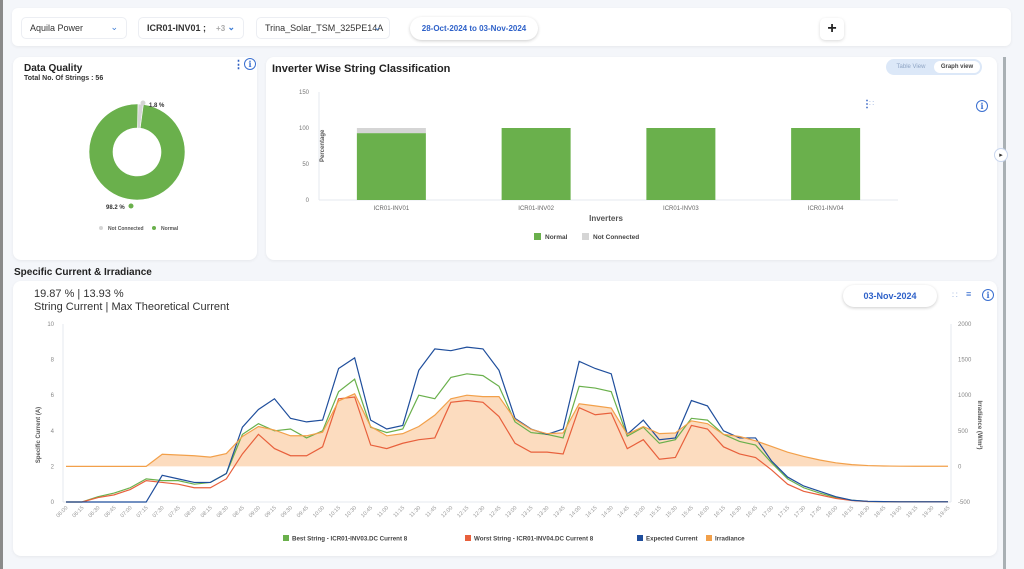 This screenshot has width=1024, height=569. What do you see at coordinates (944, 512) in the screenshot?
I see `line-x-tick-label: 19:45` at bounding box center [944, 512].